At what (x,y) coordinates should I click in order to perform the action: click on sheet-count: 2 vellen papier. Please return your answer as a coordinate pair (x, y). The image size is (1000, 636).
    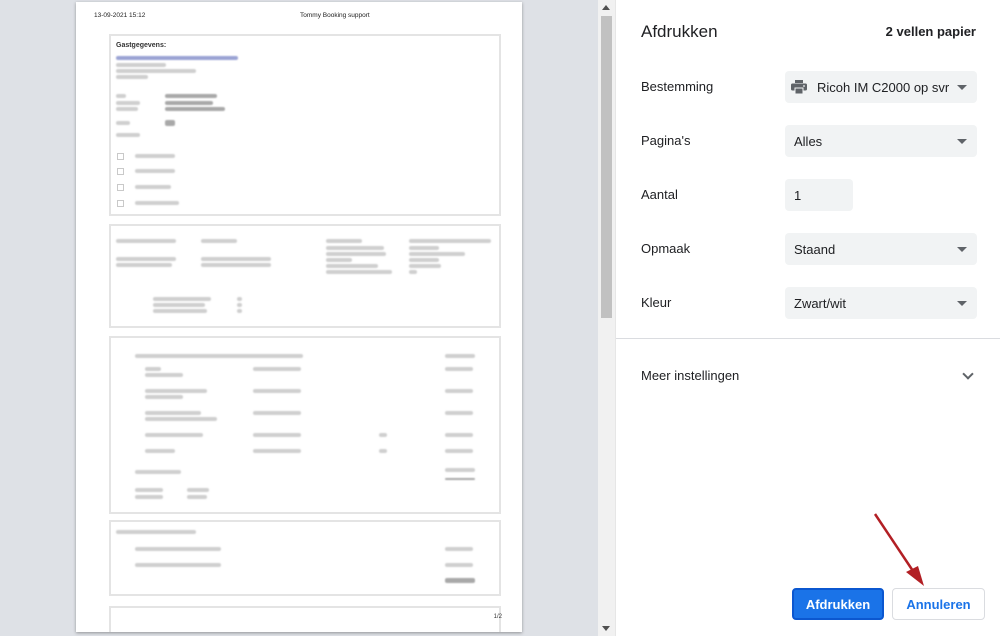
    Looking at the image, I should click on (930, 31).